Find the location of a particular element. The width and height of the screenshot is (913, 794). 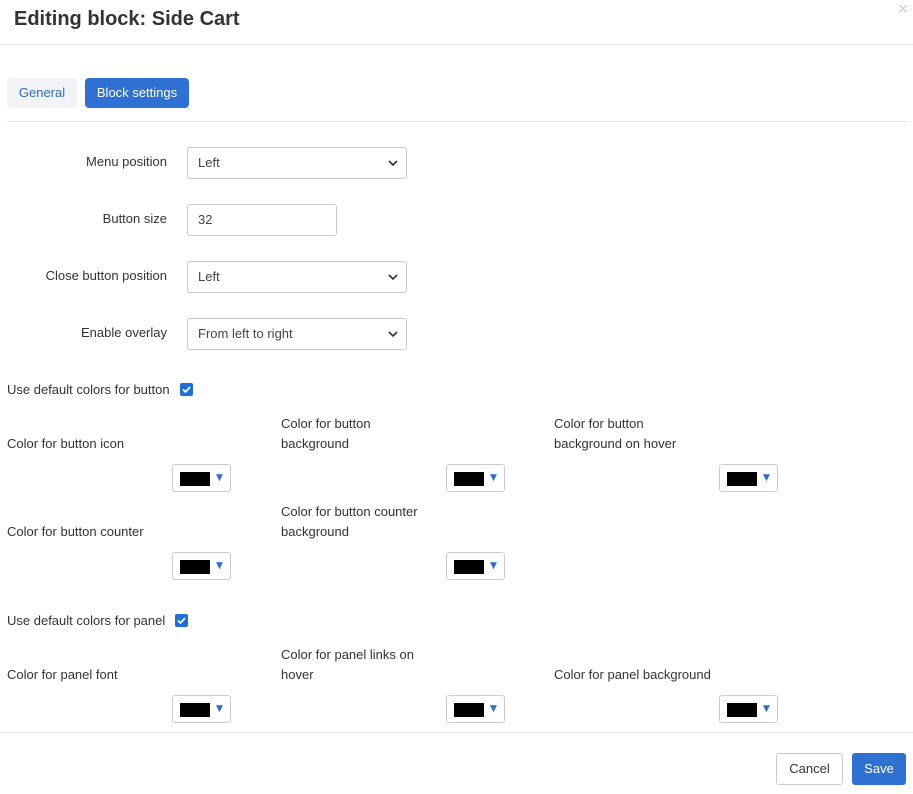

panel-background-color-picker: ▼ is located at coordinates (748, 709).